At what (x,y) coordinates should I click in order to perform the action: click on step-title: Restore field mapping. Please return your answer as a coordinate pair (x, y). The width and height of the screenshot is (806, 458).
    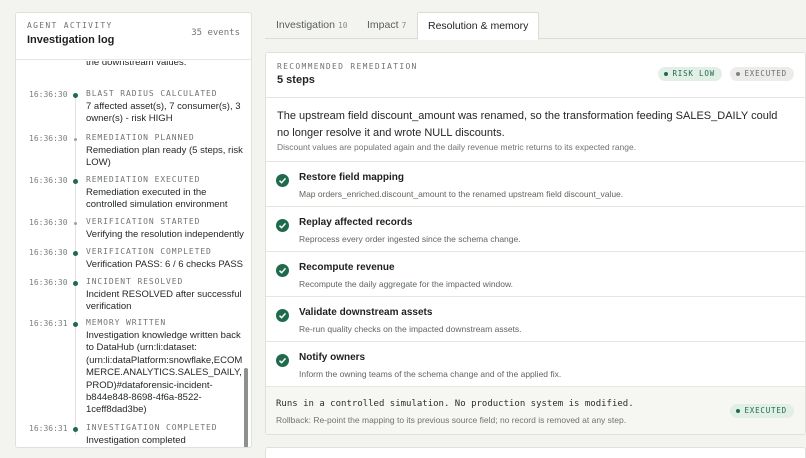
    Looking at the image, I should click on (352, 177).